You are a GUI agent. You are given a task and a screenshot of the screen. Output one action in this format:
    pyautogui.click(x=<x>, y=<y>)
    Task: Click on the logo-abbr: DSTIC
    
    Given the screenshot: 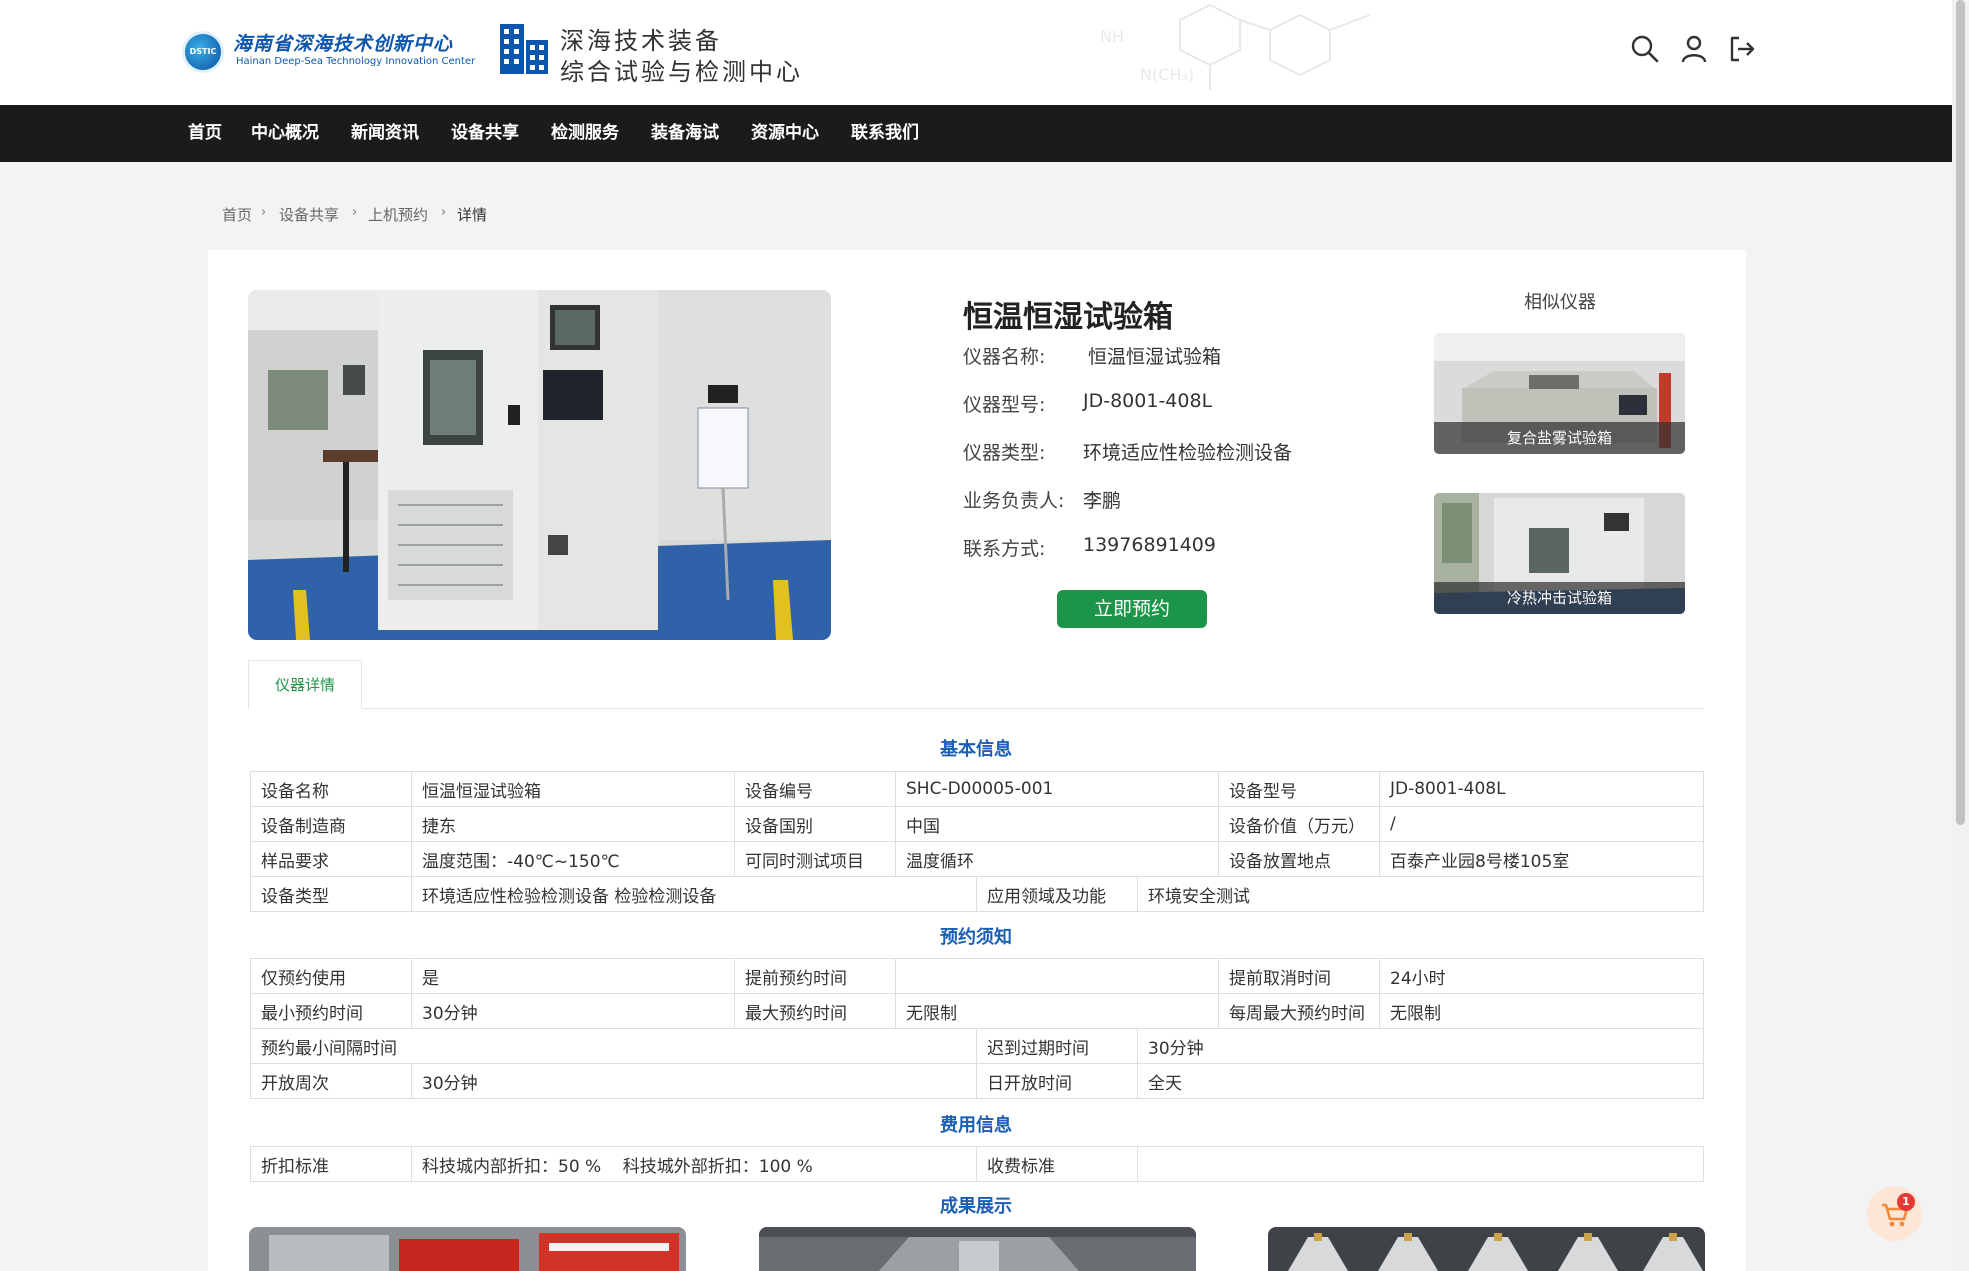 What is the action you would take?
    pyautogui.click(x=203, y=51)
    